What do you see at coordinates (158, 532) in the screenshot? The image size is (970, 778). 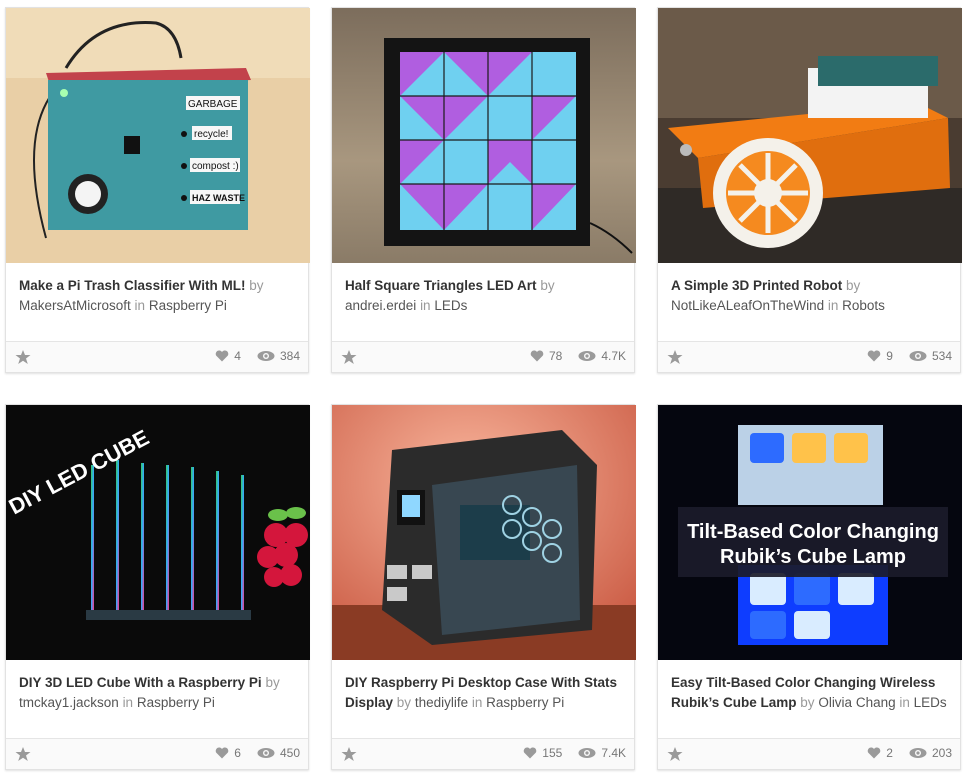 I see `project-thumbnail: DIY LED CUBE` at bounding box center [158, 532].